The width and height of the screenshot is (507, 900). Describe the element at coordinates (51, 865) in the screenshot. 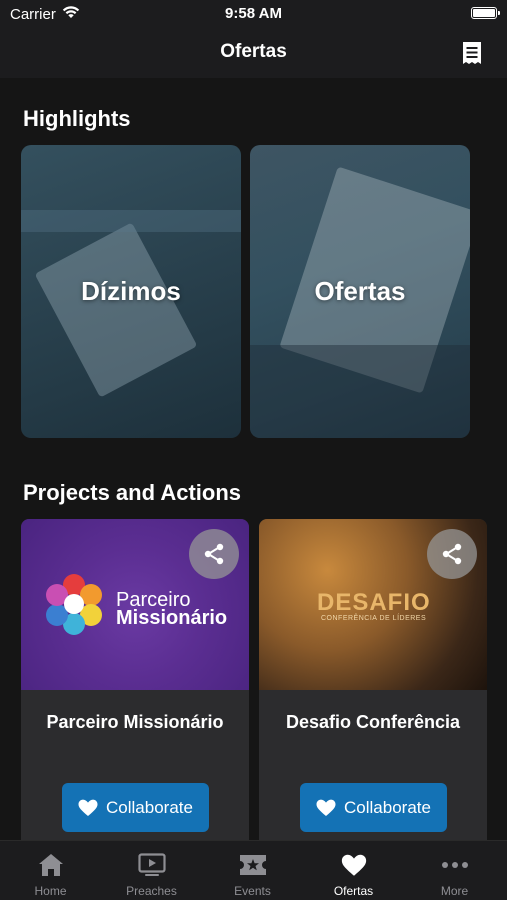

I see `home-icon` at that location.